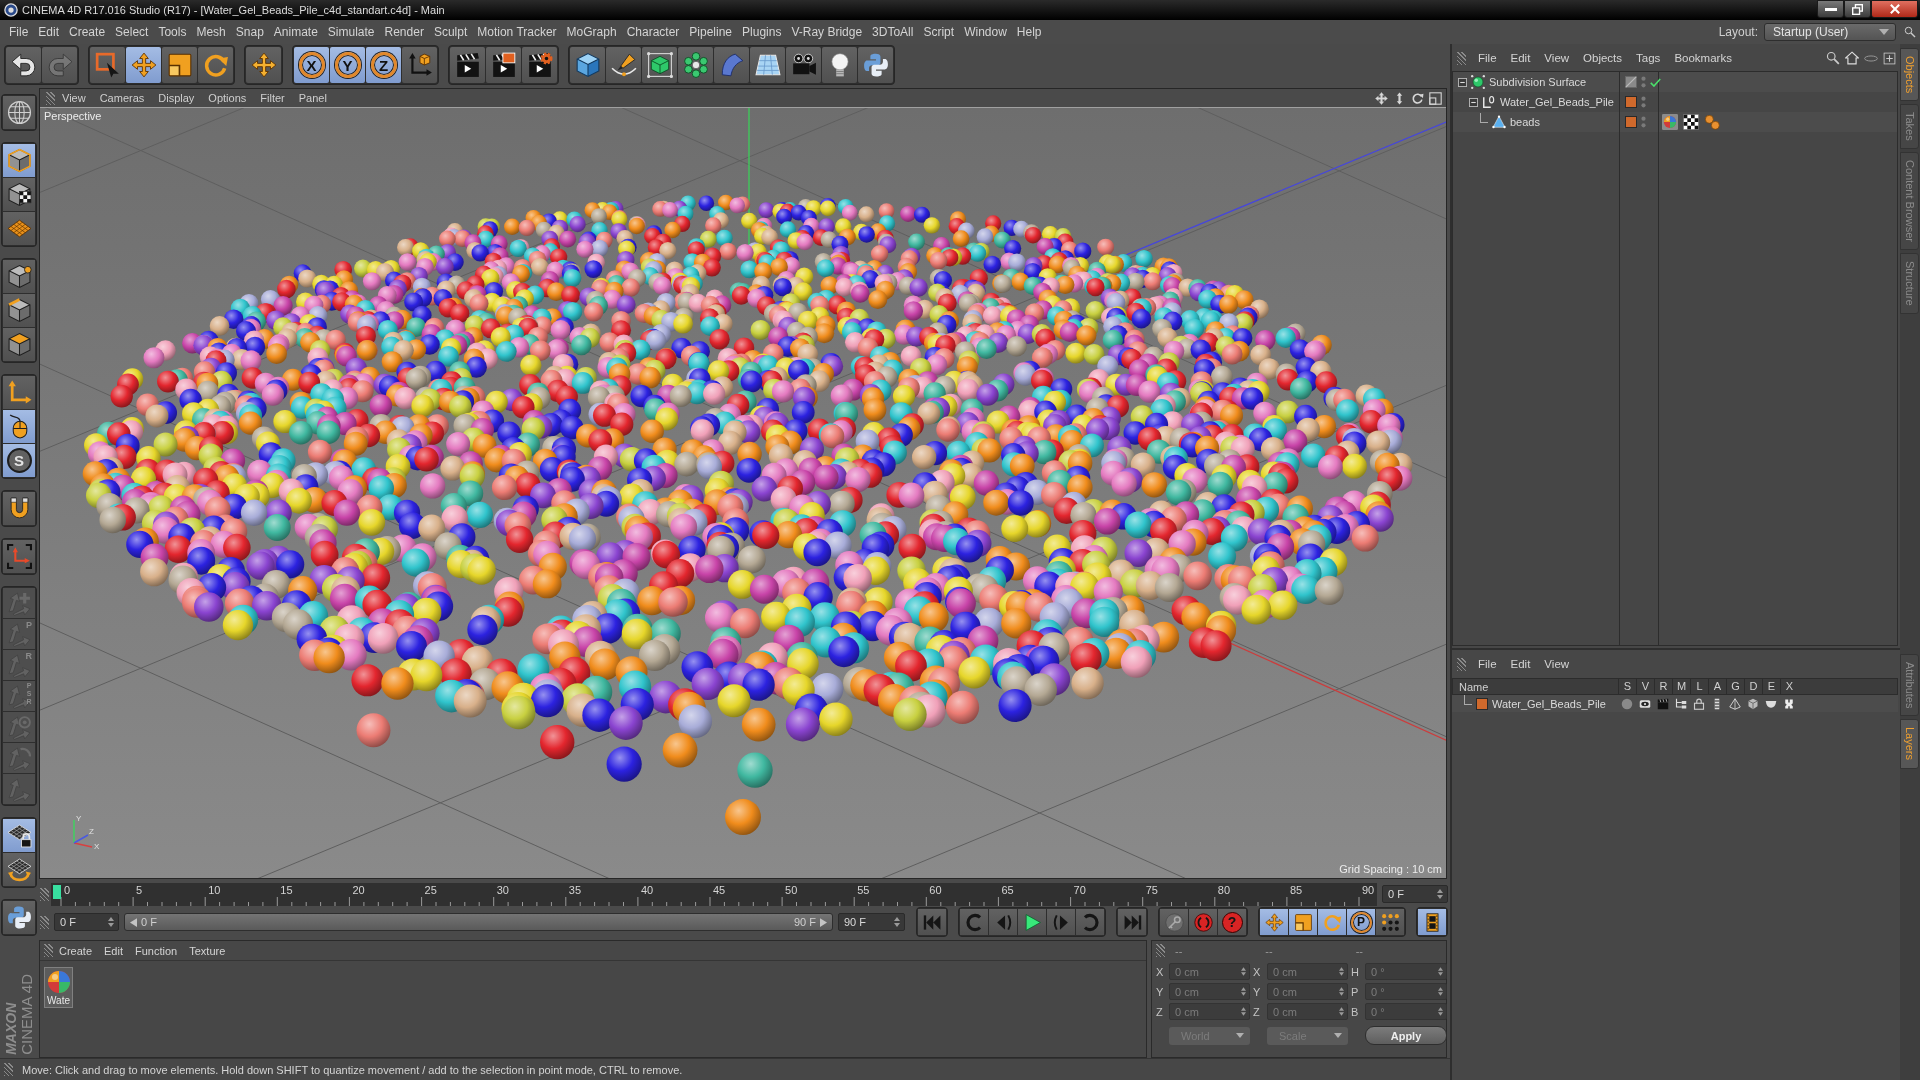  Describe the element at coordinates (133, 922) in the screenshot. I see `left-arrow-icon` at that location.